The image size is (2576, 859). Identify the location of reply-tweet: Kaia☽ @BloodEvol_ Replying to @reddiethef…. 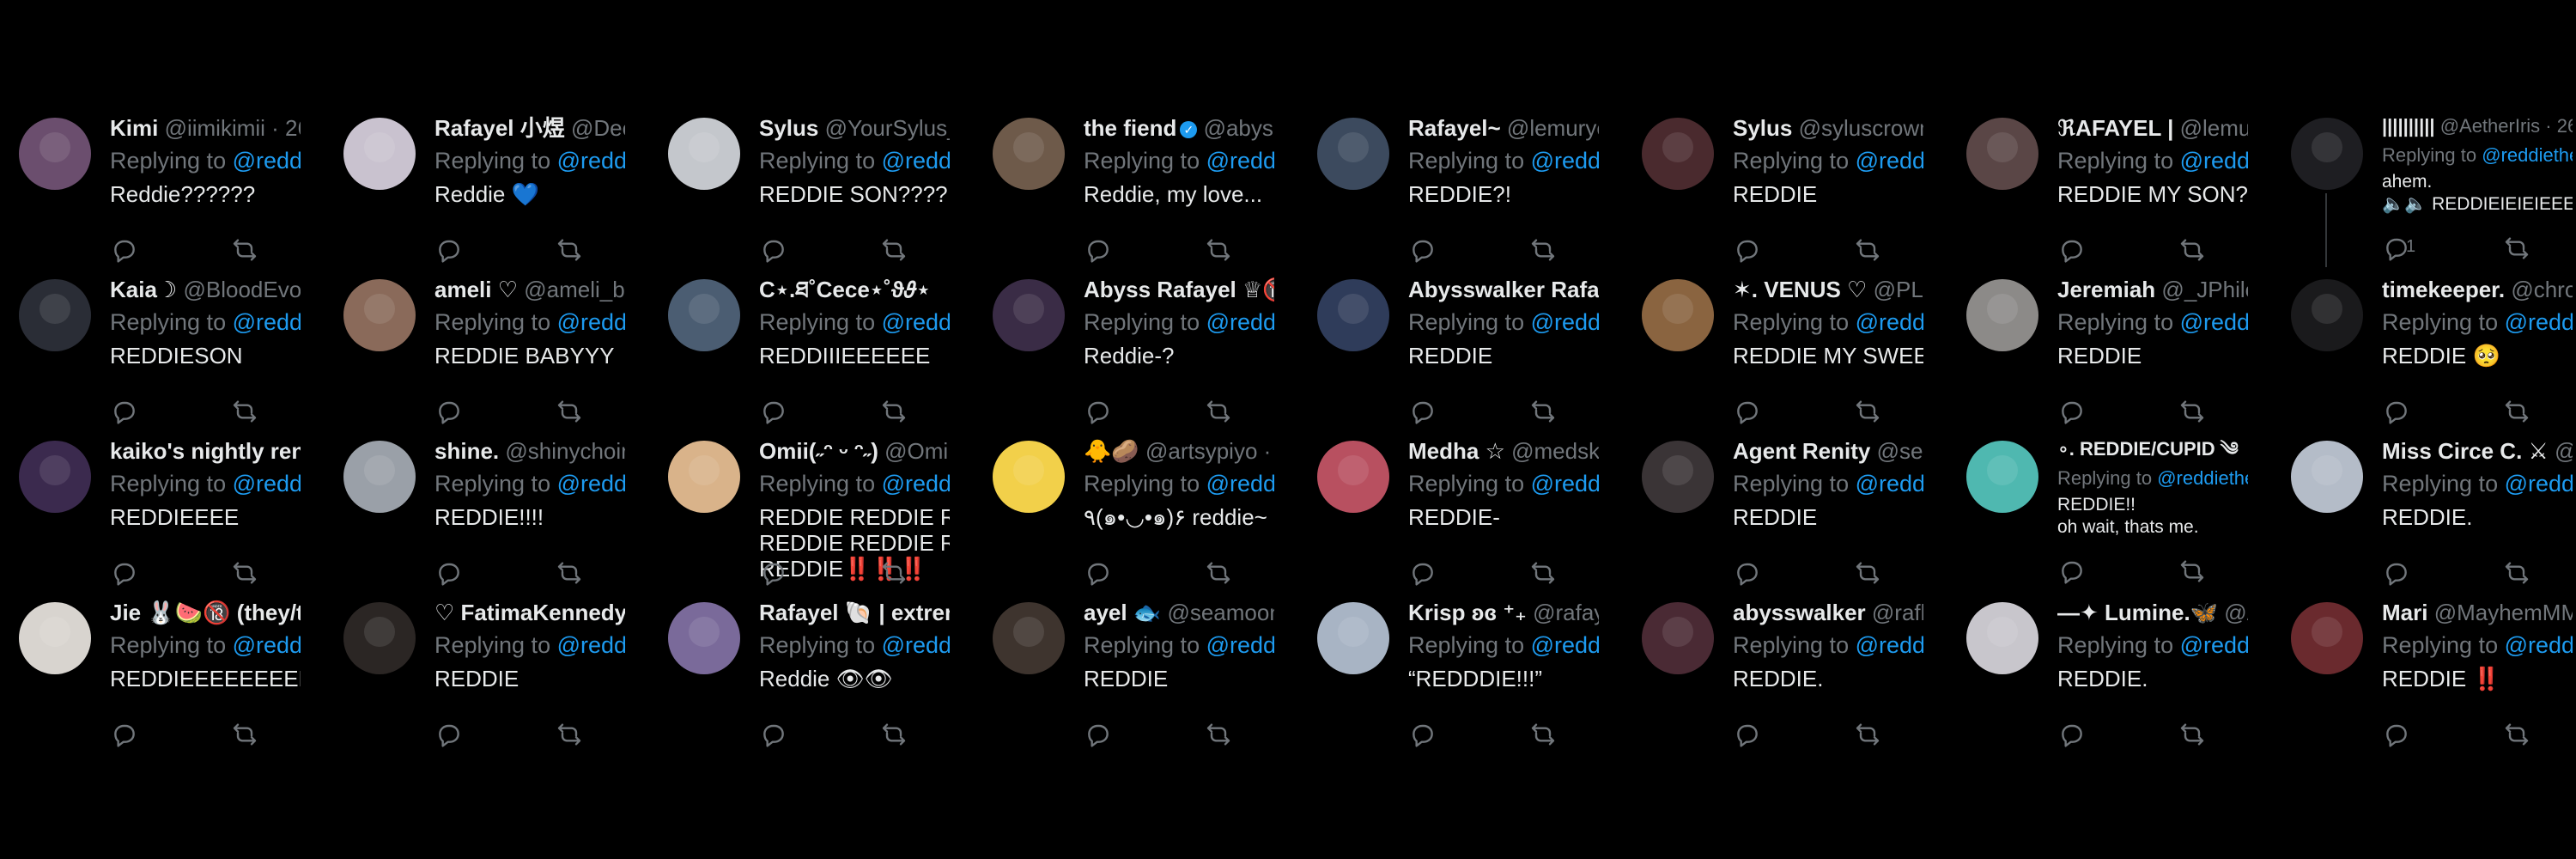
(150, 349).